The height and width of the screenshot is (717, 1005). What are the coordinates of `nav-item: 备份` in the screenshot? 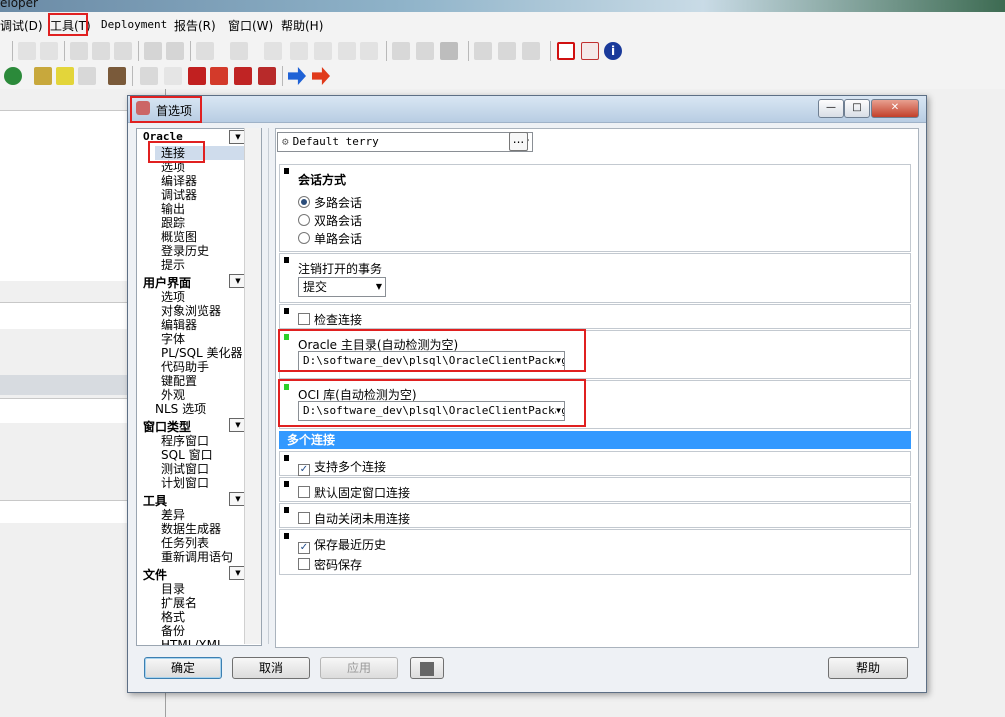 It's located at (173, 631).